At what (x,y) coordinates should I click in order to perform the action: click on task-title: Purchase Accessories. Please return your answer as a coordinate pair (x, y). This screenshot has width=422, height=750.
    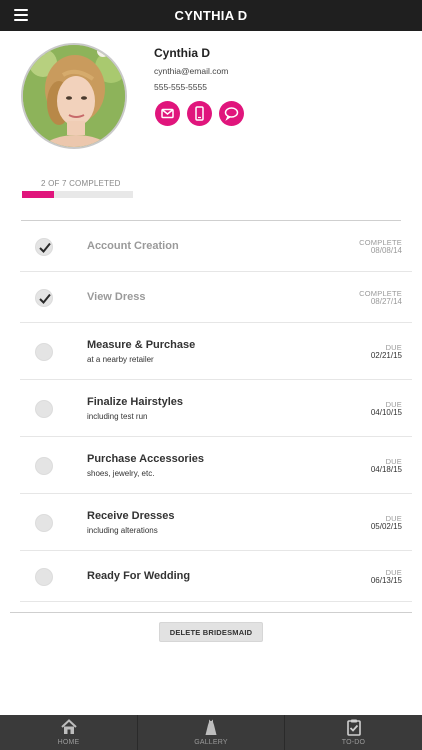
    Looking at the image, I should click on (145, 458).